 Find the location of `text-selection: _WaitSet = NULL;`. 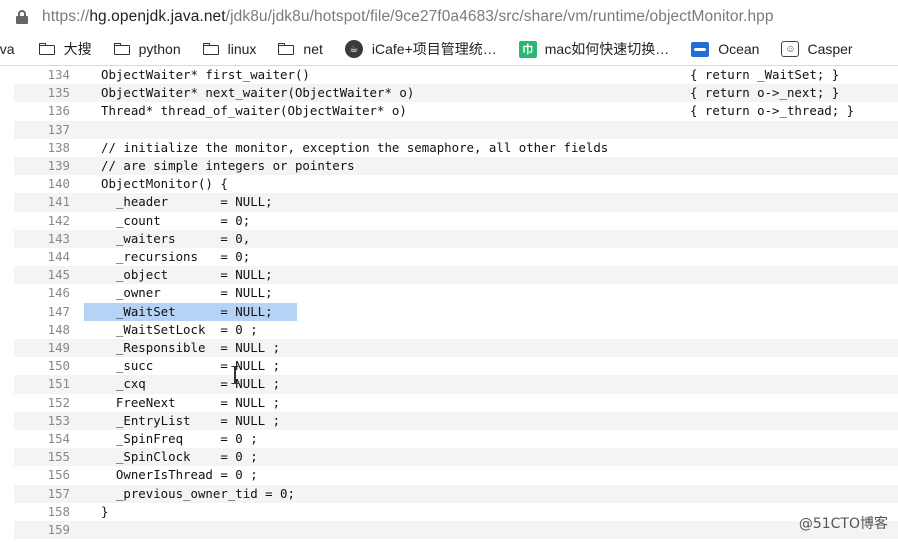

text-selection: _WaitSet = NULL; is located at coordinates (187, 311).